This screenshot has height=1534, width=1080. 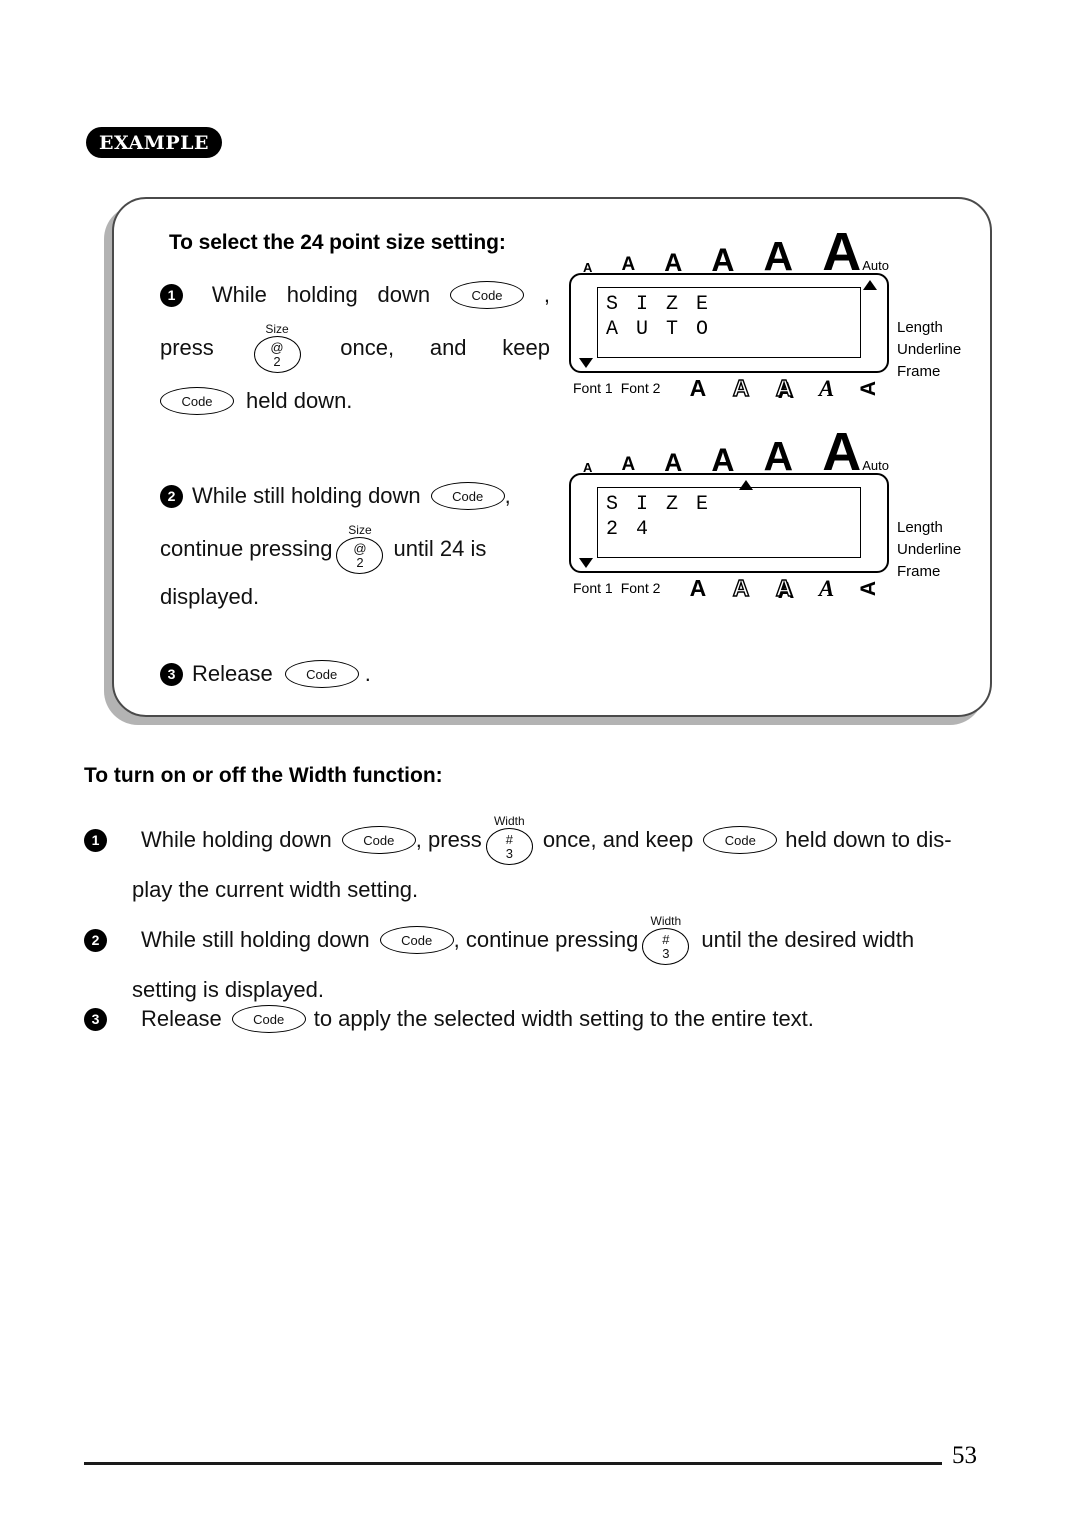 I want to click on width-key-1: Width # 3, so click(x=509, y=839).